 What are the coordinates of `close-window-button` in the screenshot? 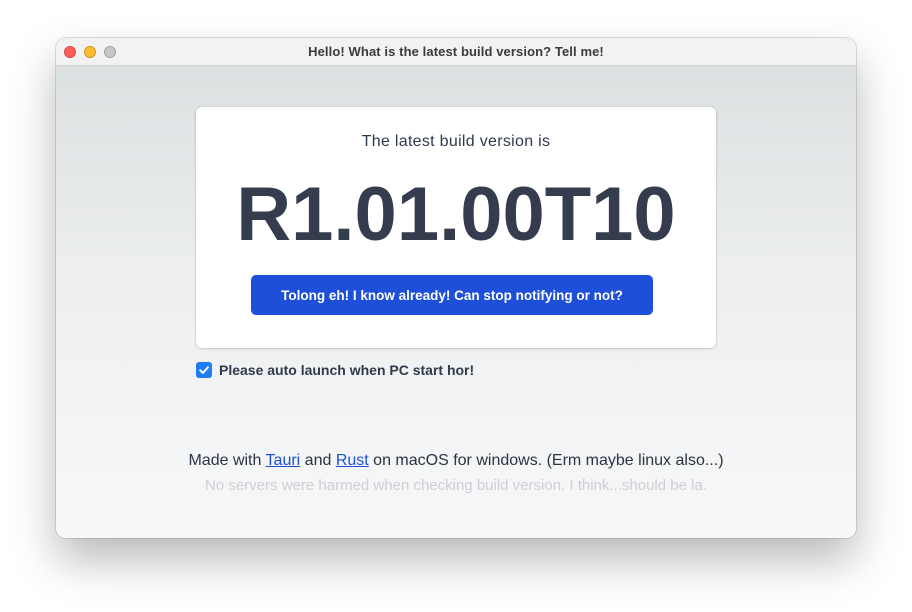 It's located at (70, 52).